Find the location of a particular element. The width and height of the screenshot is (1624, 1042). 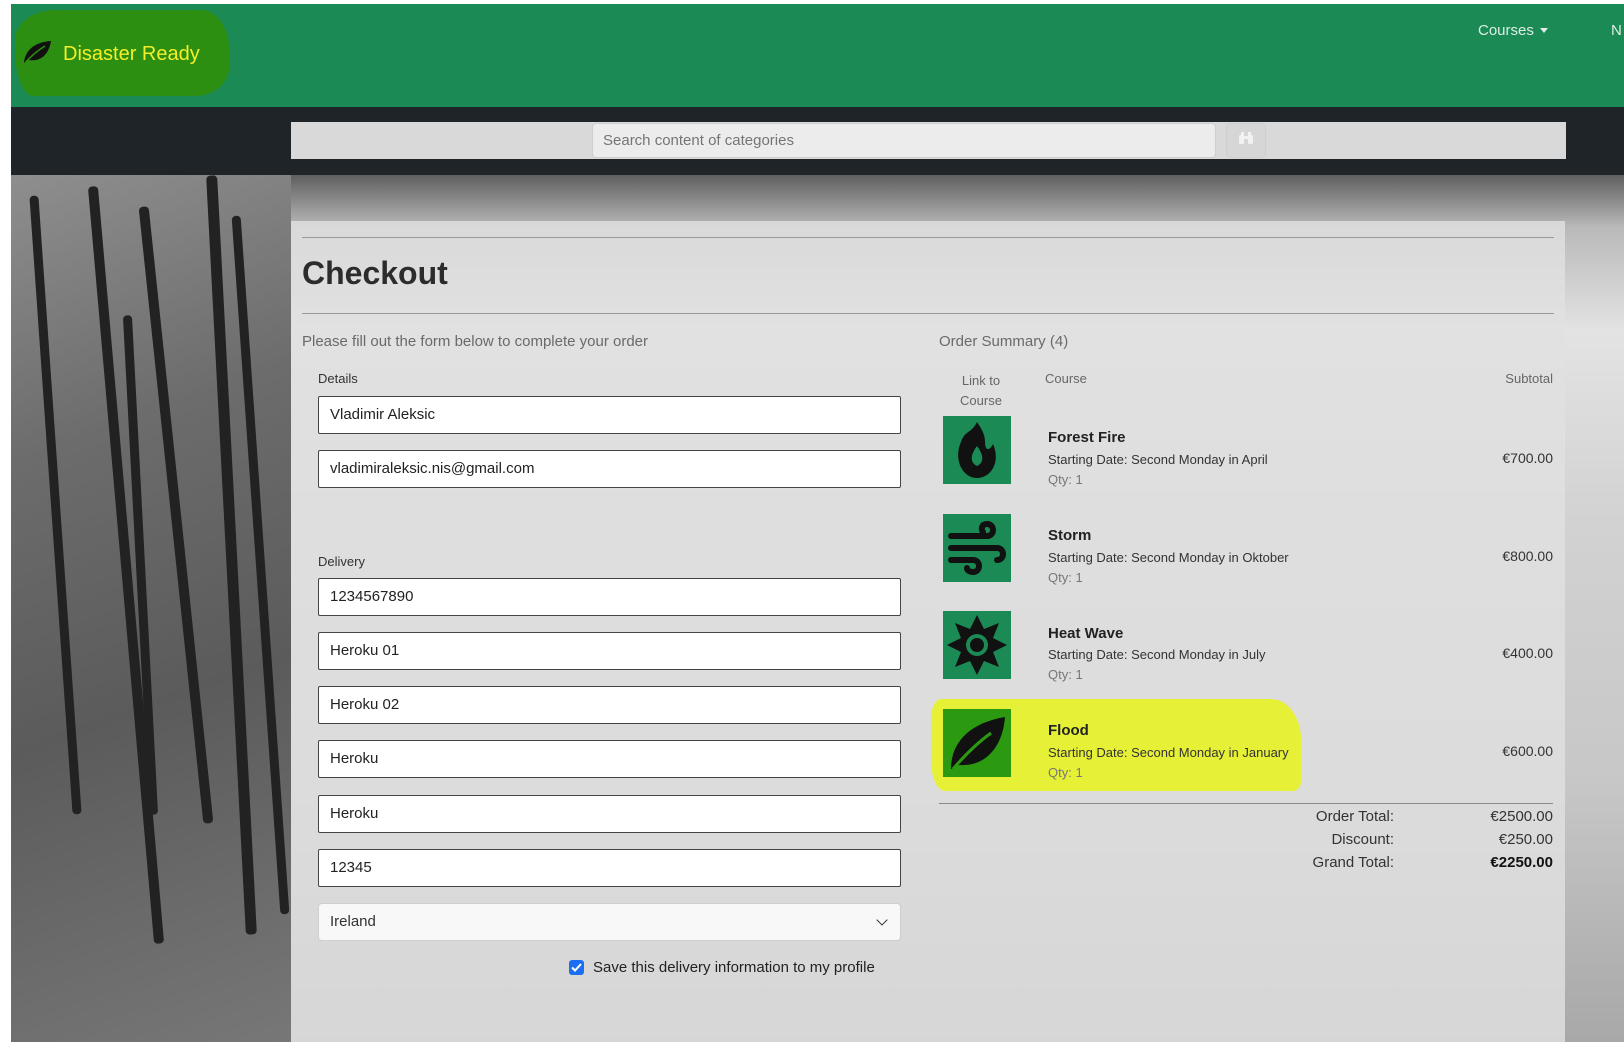

grand-total-label: Grand Total: is located at coordinates (1353, 862).